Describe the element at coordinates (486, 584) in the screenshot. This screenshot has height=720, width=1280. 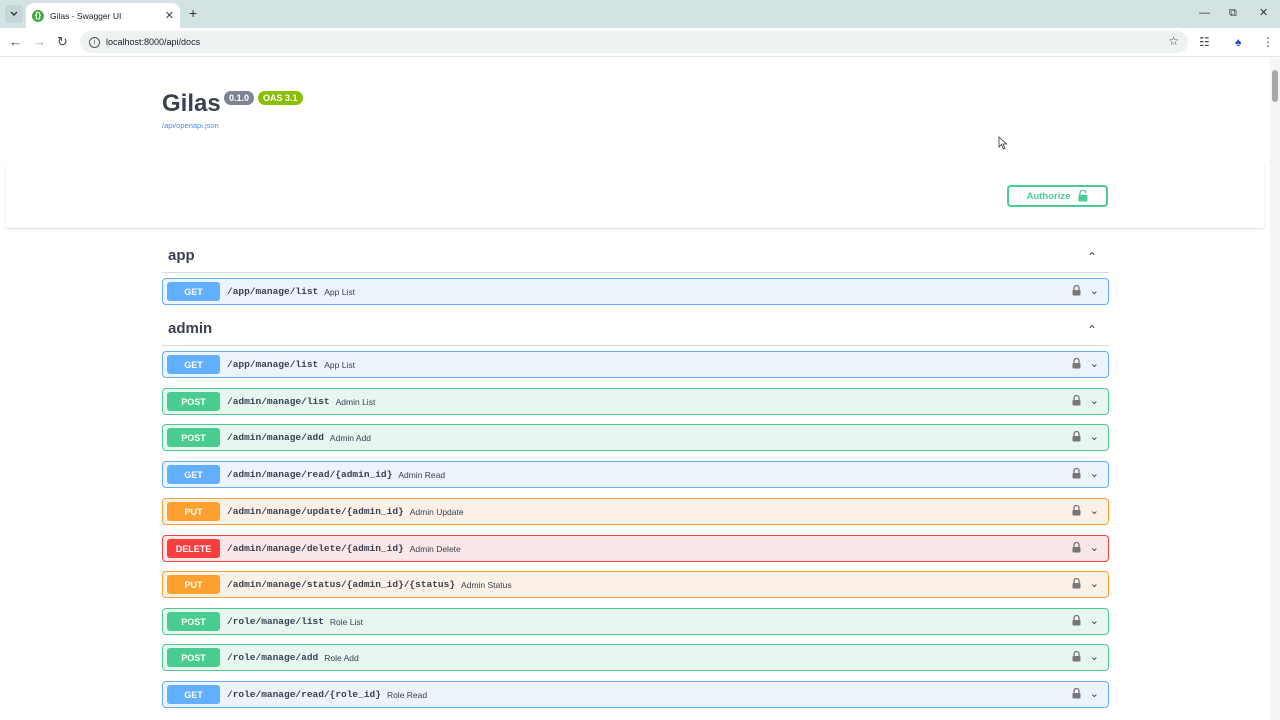
I see `operation-summary: Admin Status` at that location.